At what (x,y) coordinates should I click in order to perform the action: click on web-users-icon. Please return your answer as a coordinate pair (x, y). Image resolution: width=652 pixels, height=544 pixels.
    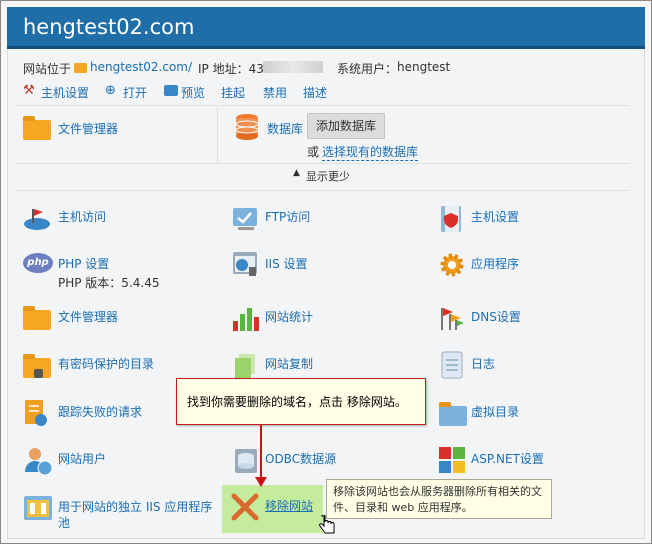
    Looking at the image, I should click on (38, 461).